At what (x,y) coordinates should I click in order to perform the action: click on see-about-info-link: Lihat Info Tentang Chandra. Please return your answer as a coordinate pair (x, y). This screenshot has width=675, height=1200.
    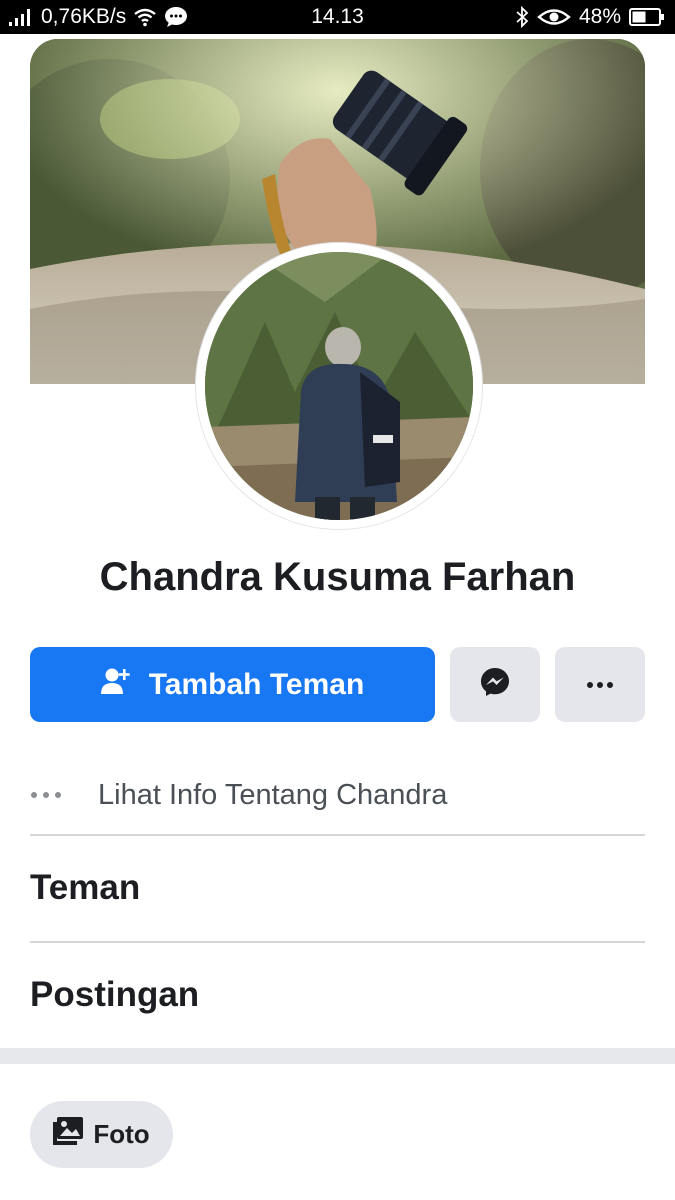
    Looking at the image, I should click on (337, 795).